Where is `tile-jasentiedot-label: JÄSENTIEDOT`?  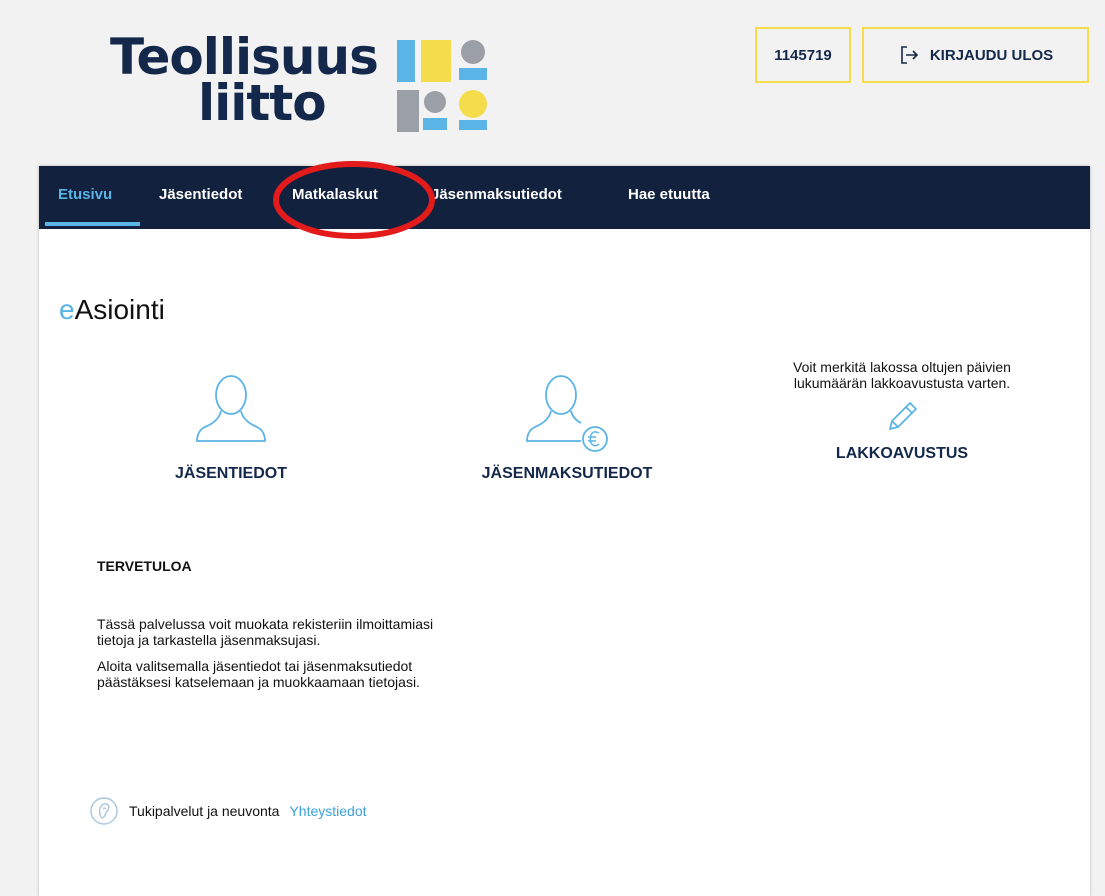 tile-jasentiedot-label: JÄSENTIEDOT is located at coordinates (230, 473).